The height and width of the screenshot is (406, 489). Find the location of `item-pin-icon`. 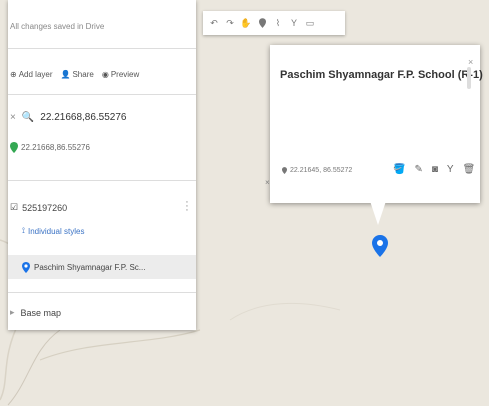

item-pin-icon is located at coordinates (26, 267).